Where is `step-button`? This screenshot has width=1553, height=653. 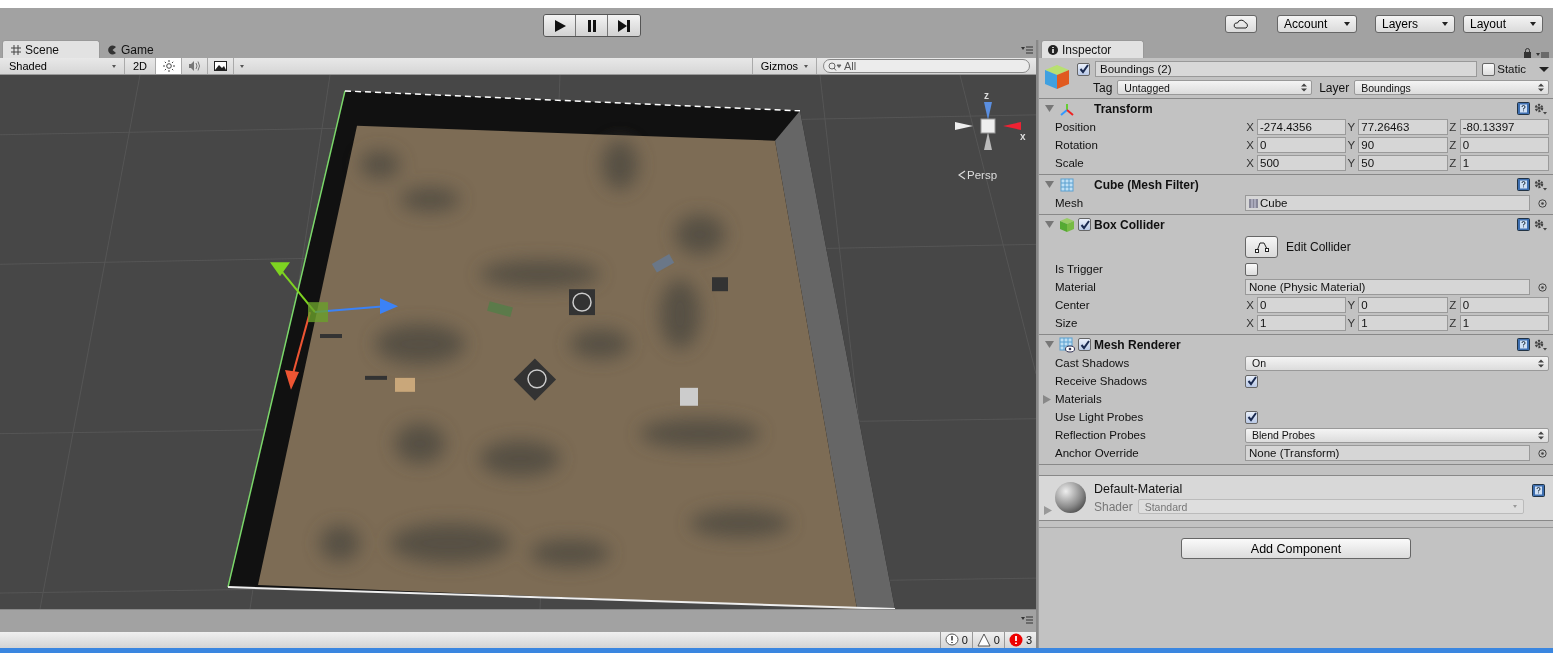
step-button is located at coordinates (624, 25).